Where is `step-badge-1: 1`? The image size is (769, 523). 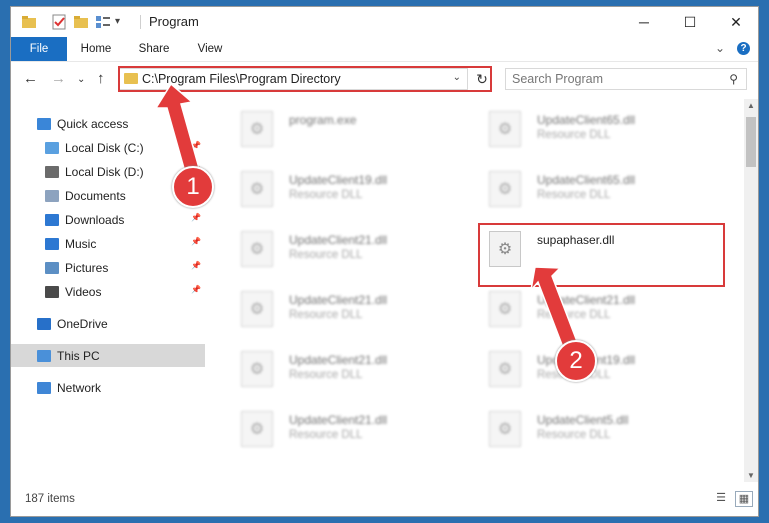 step-badge-1: 1 is located at coordinates (193, 187).